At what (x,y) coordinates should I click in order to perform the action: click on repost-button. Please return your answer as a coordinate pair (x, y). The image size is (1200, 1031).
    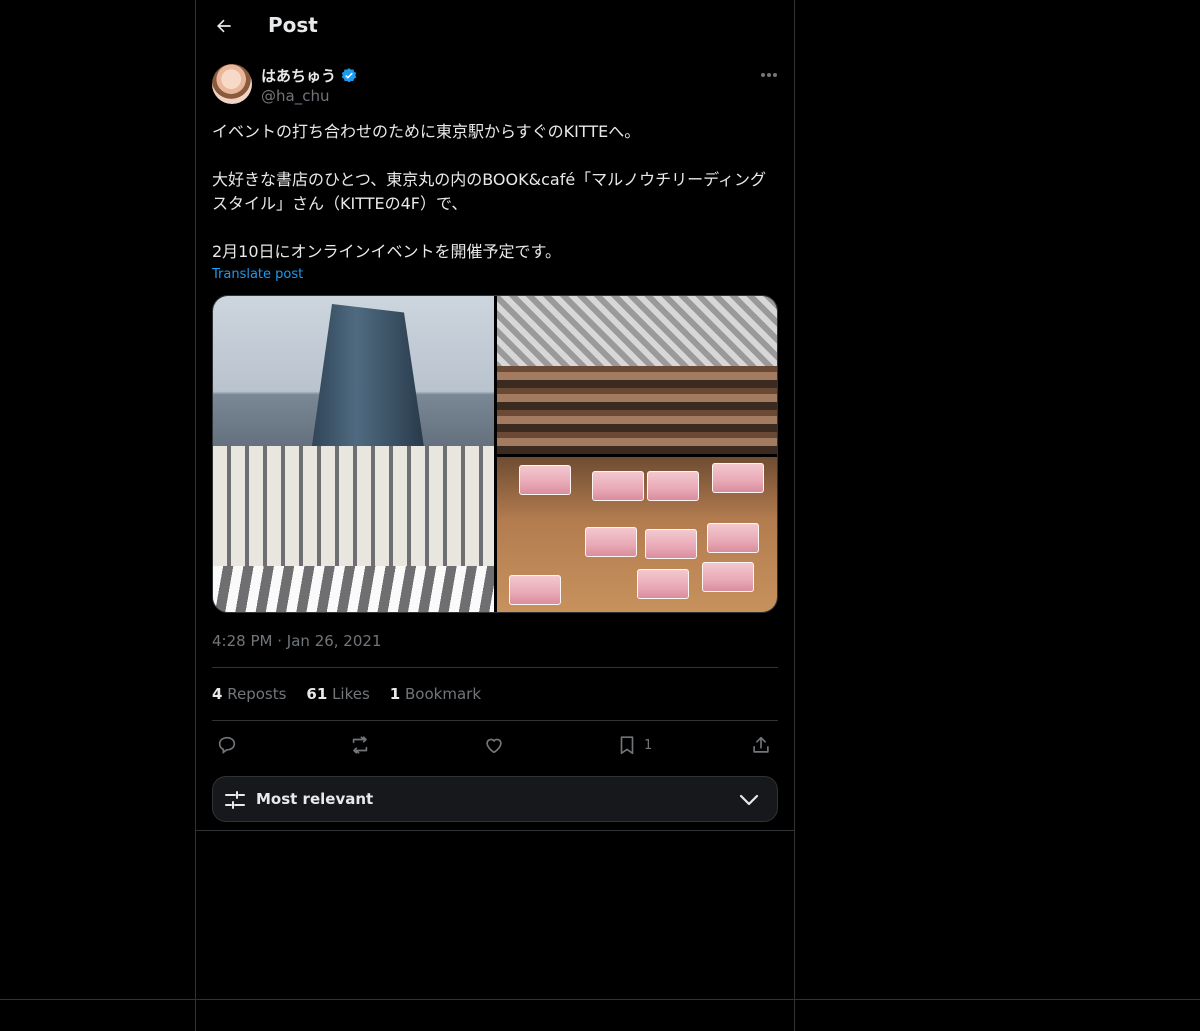
    Looking at the image, I should click on (360, 745).